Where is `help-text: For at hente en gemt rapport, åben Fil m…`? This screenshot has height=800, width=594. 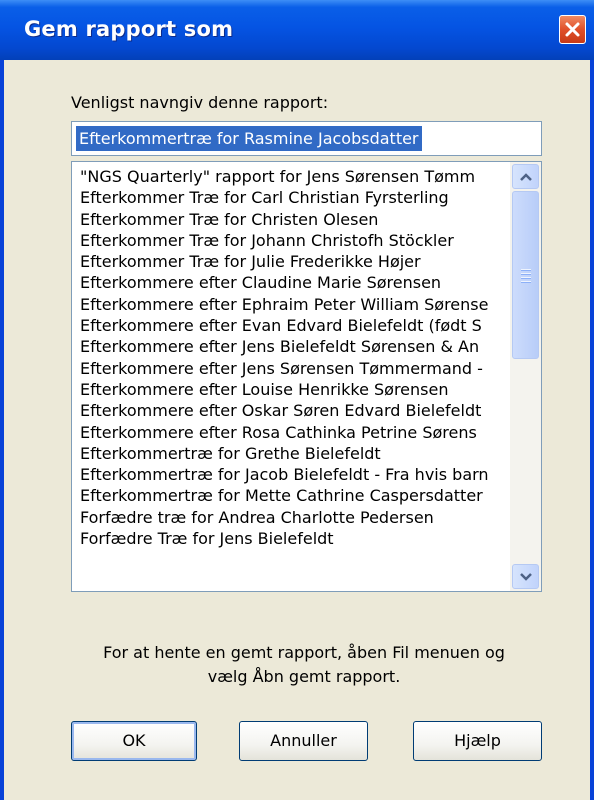 help-text: For at hente en gemt rapport, åben Fil m… is located at coordinates (304, 665).